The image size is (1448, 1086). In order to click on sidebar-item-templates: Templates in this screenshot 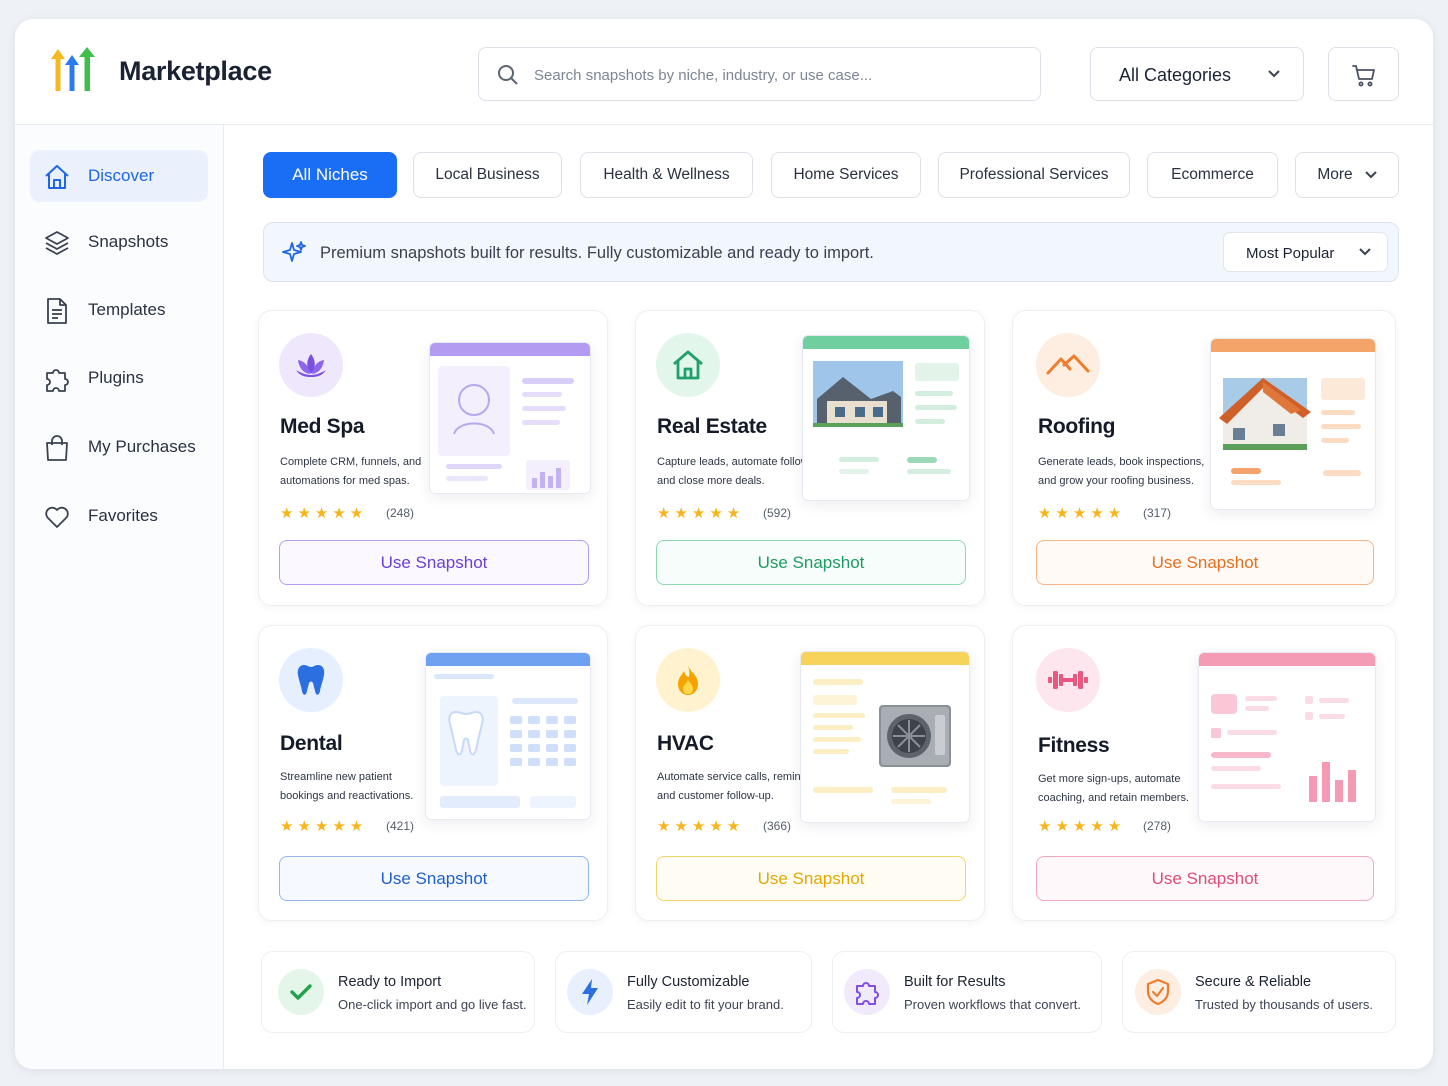, I will do `click(119, 310)`.